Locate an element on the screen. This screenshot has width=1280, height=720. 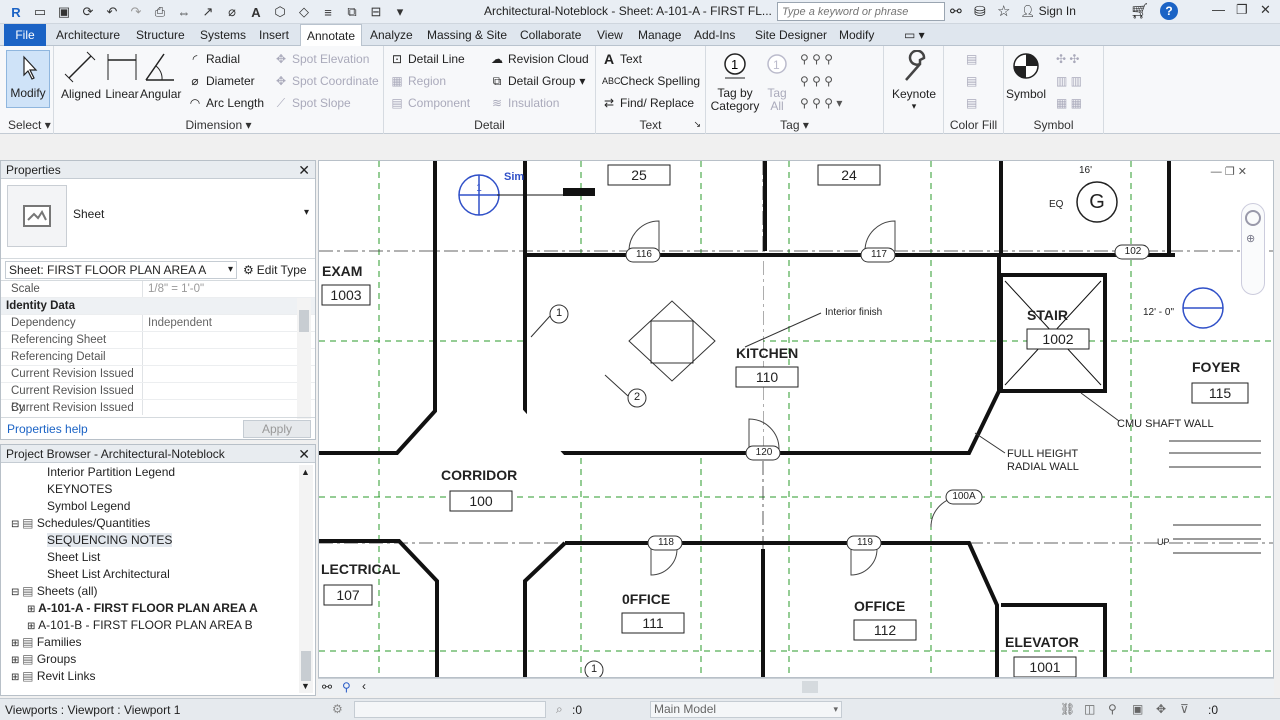
customize-qat-icon: ▾ is located at coordinates (400, 12).